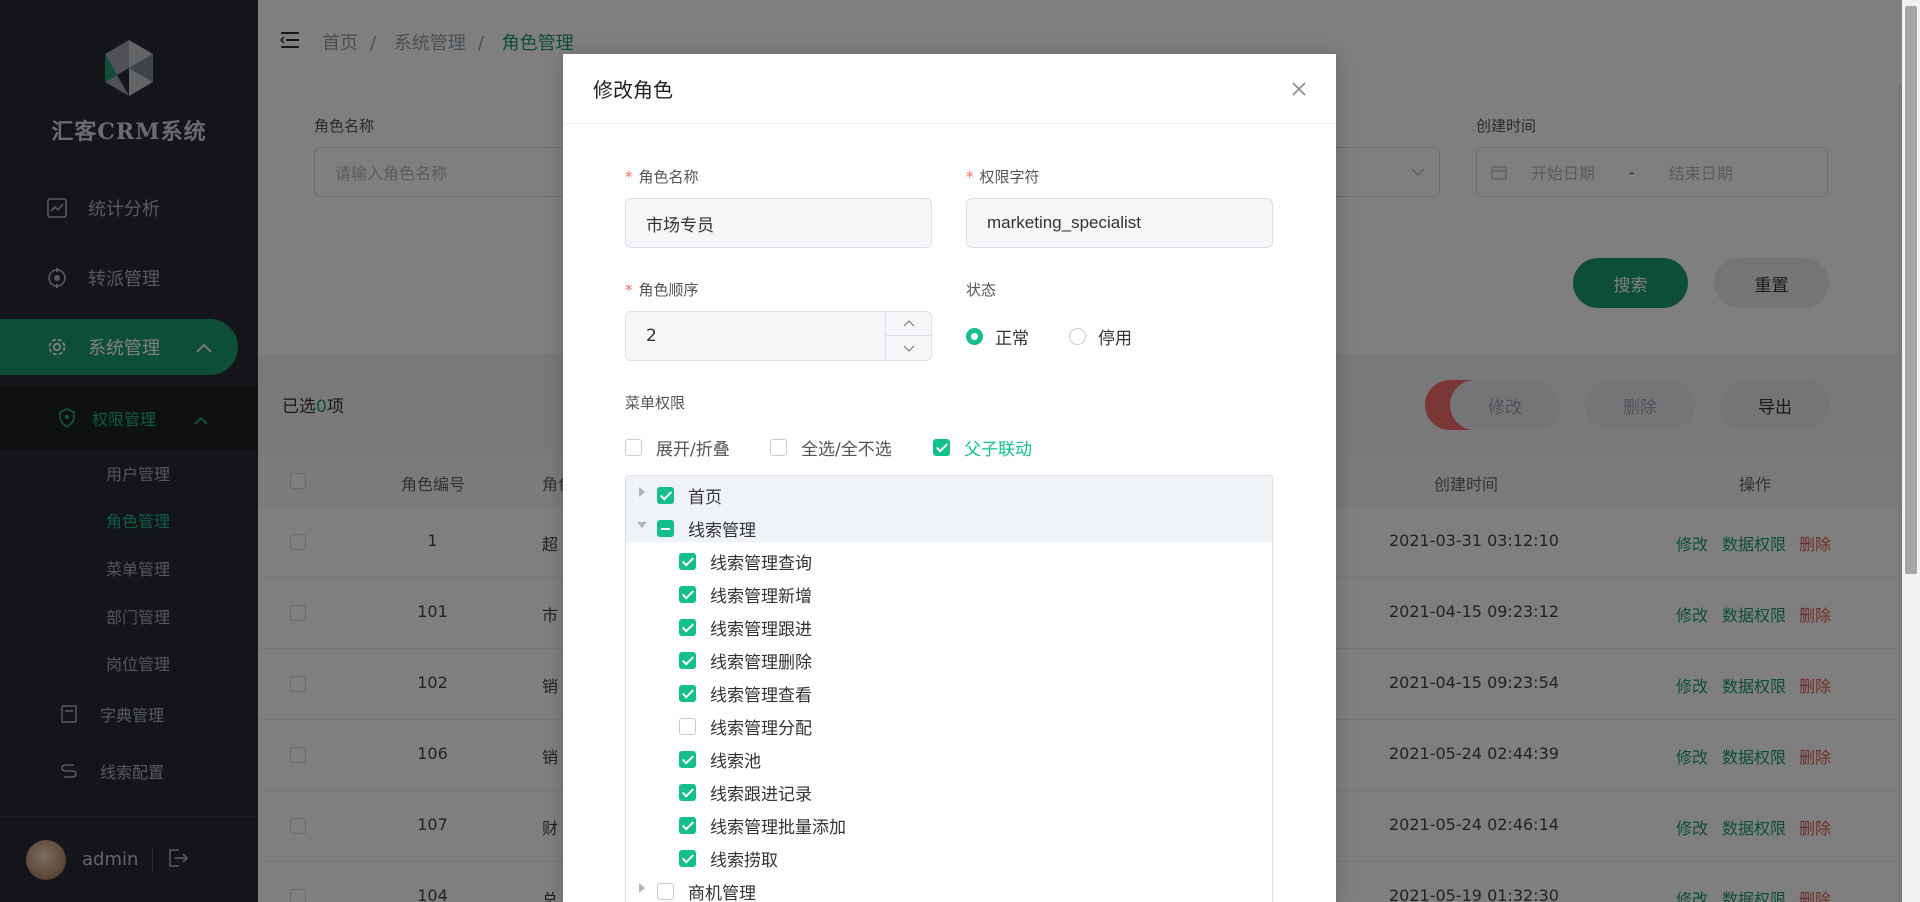 The height and width of the screenshot is (902, 1920). What do you see at coordinates (949, 822) in the screenshot?
I see `tree-node-child: 线索管理批量添加` at bounding box center [949, 822].